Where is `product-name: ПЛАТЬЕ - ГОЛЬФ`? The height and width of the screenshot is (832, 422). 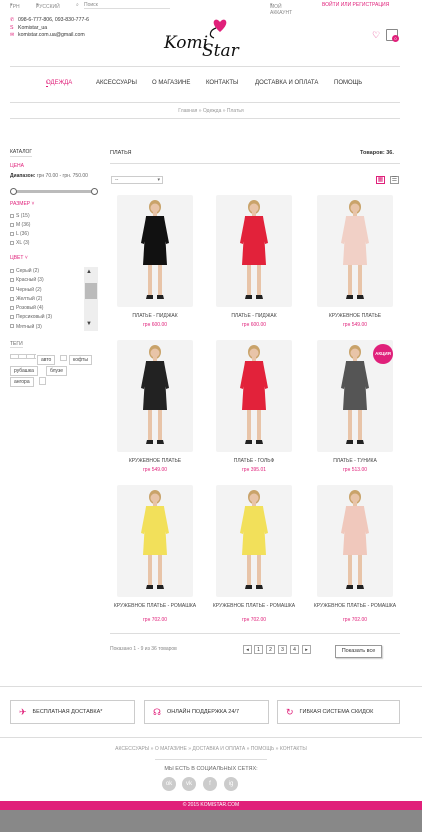
product-name: ПЛАТЬЕ - ГОЛЬФ is located at coordinates (254, 461).